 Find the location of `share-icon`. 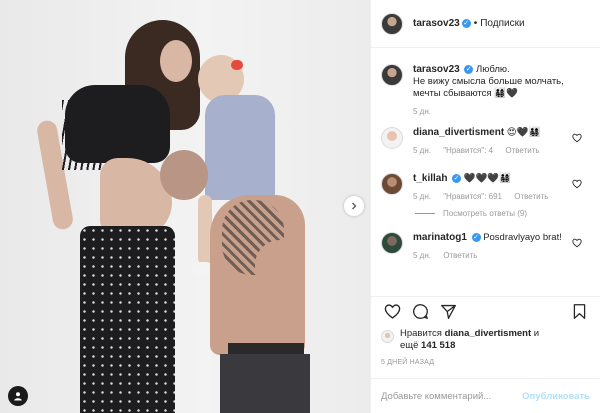

share-icon is located at coordinates (448, 311).